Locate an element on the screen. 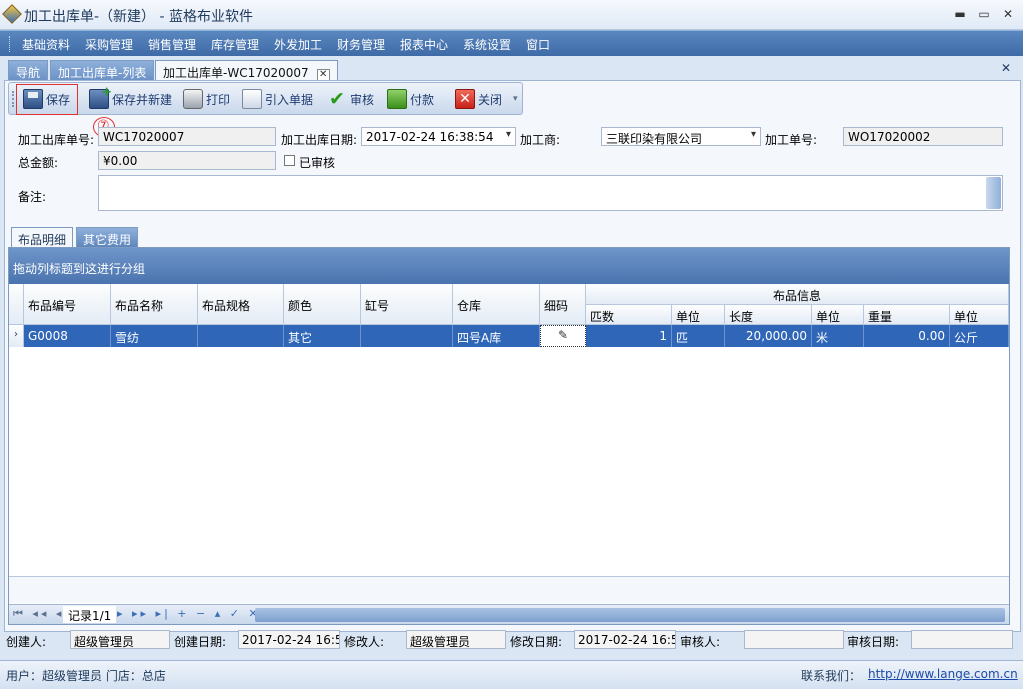 The width and height of the screenshot is (1023, 689). processor-label: 加工商: is located at coordinates (540, 140).